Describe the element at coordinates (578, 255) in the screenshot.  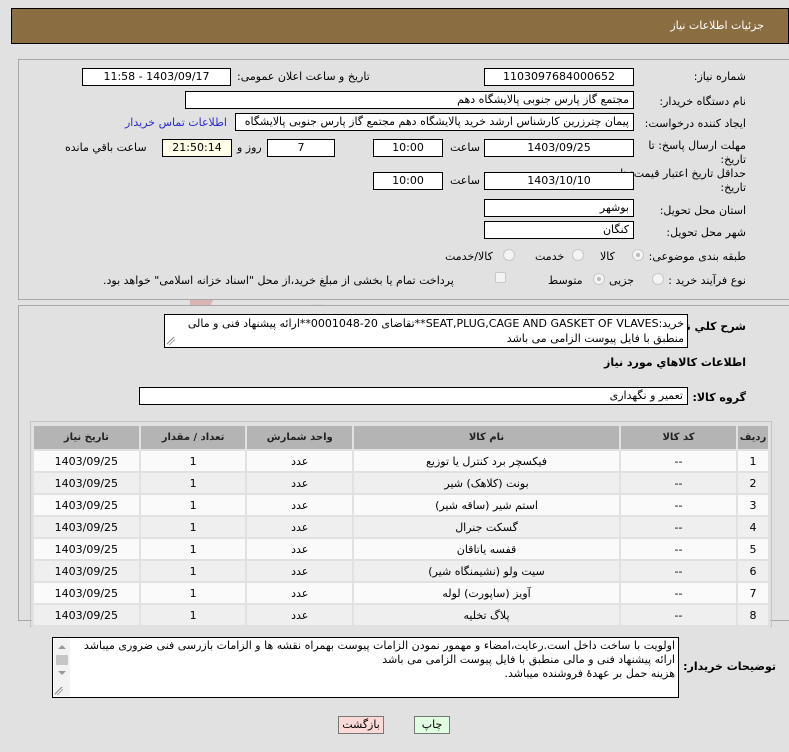
I see `category-radio-service` at that location.